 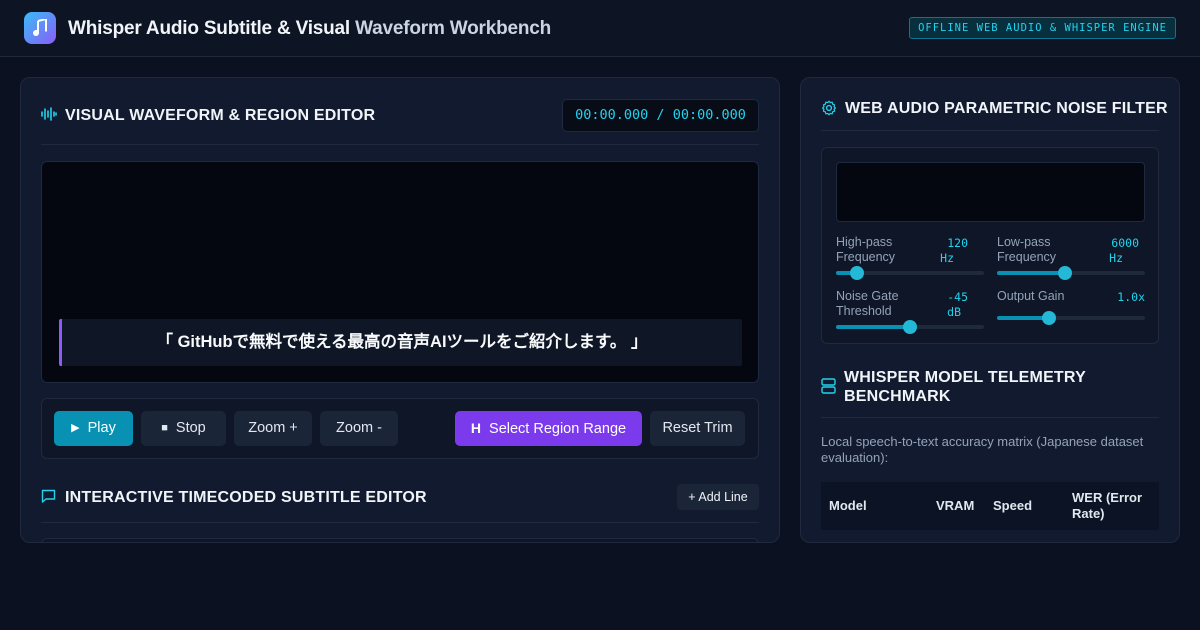 I want to click on play-icon: ▶, so click(x=75, y=428).